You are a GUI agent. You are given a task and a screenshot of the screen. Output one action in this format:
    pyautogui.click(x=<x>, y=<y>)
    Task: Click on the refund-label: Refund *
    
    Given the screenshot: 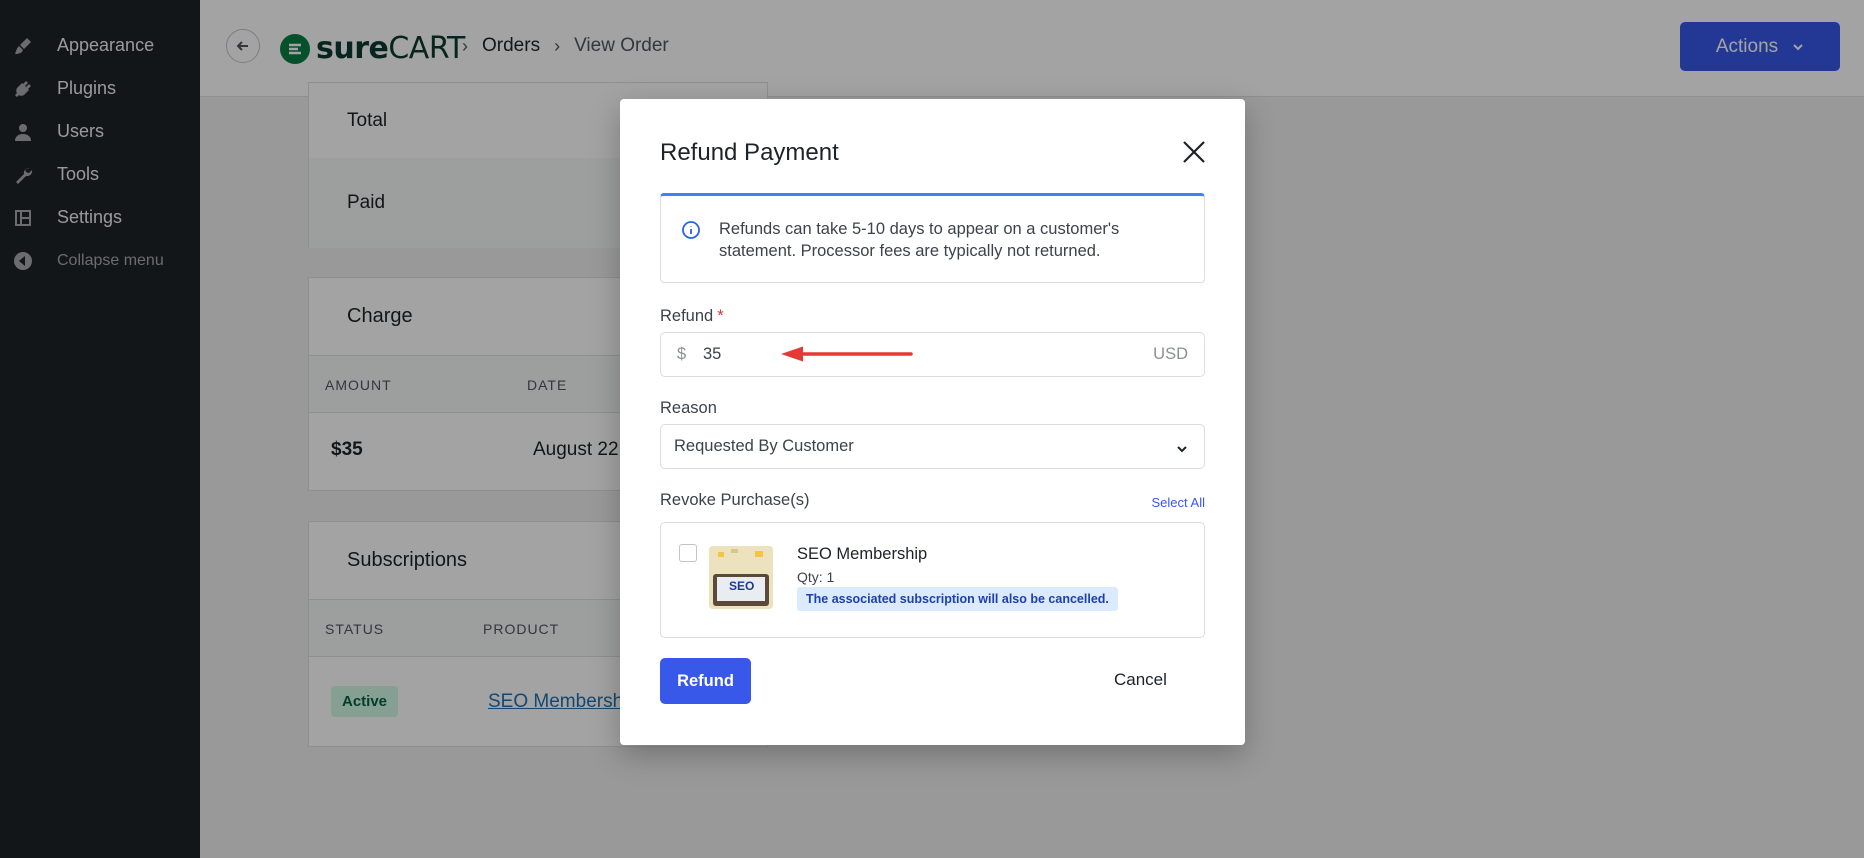 What is the action you would take?
    pyautogui.click(x=692, y=316)
    